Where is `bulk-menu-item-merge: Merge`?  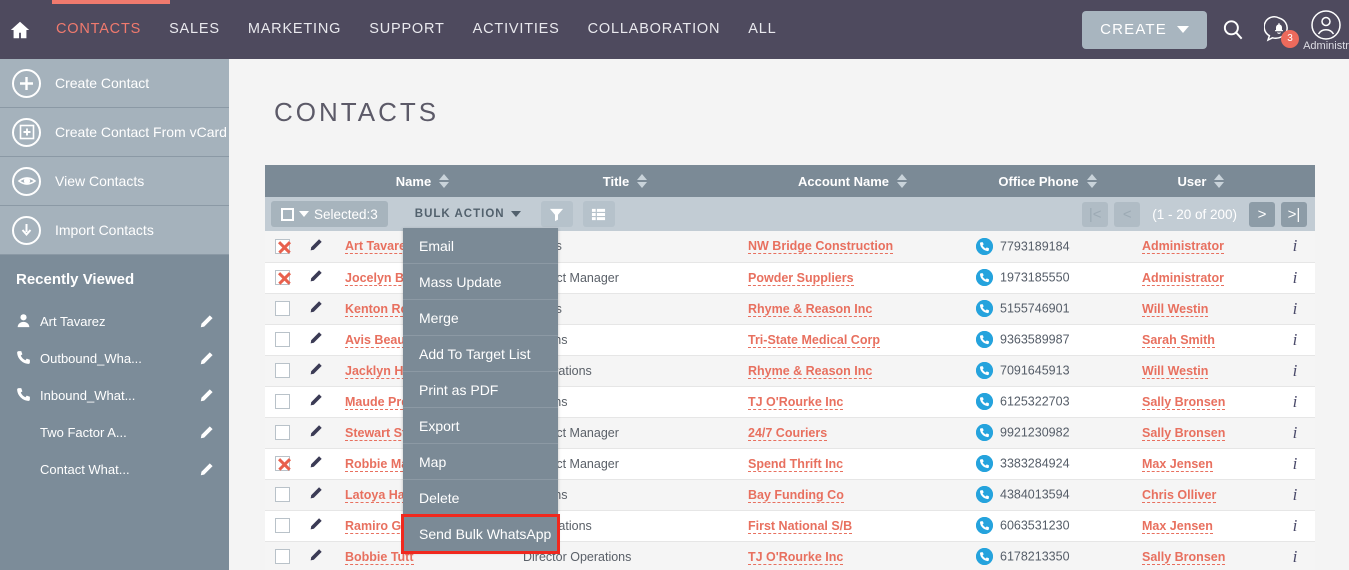 bulk-menu-item-merge: Merge is located at coordinates (480, 318).